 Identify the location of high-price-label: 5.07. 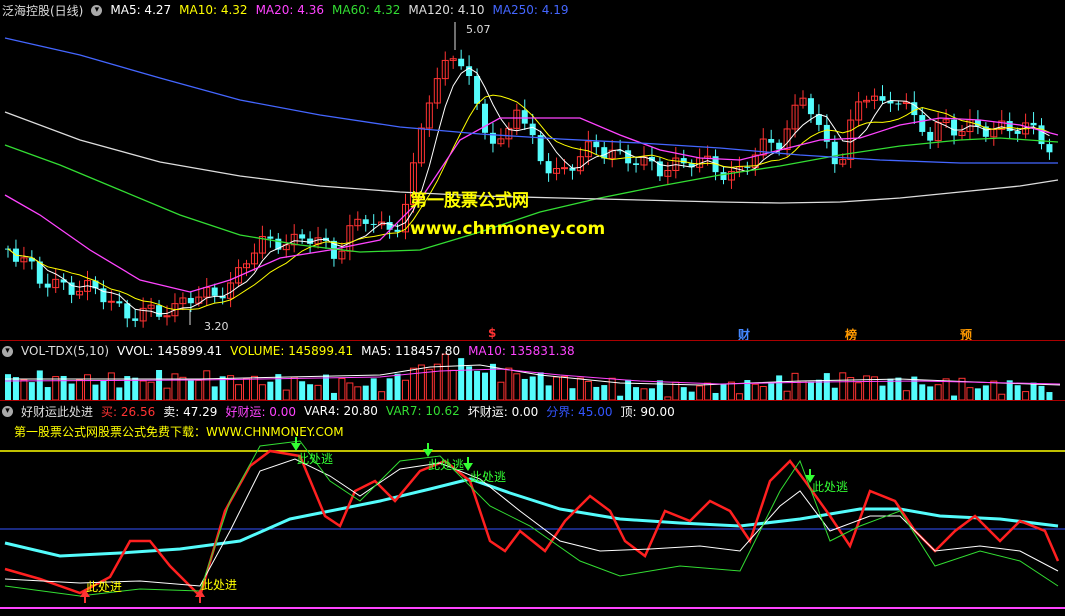
(478, 29).